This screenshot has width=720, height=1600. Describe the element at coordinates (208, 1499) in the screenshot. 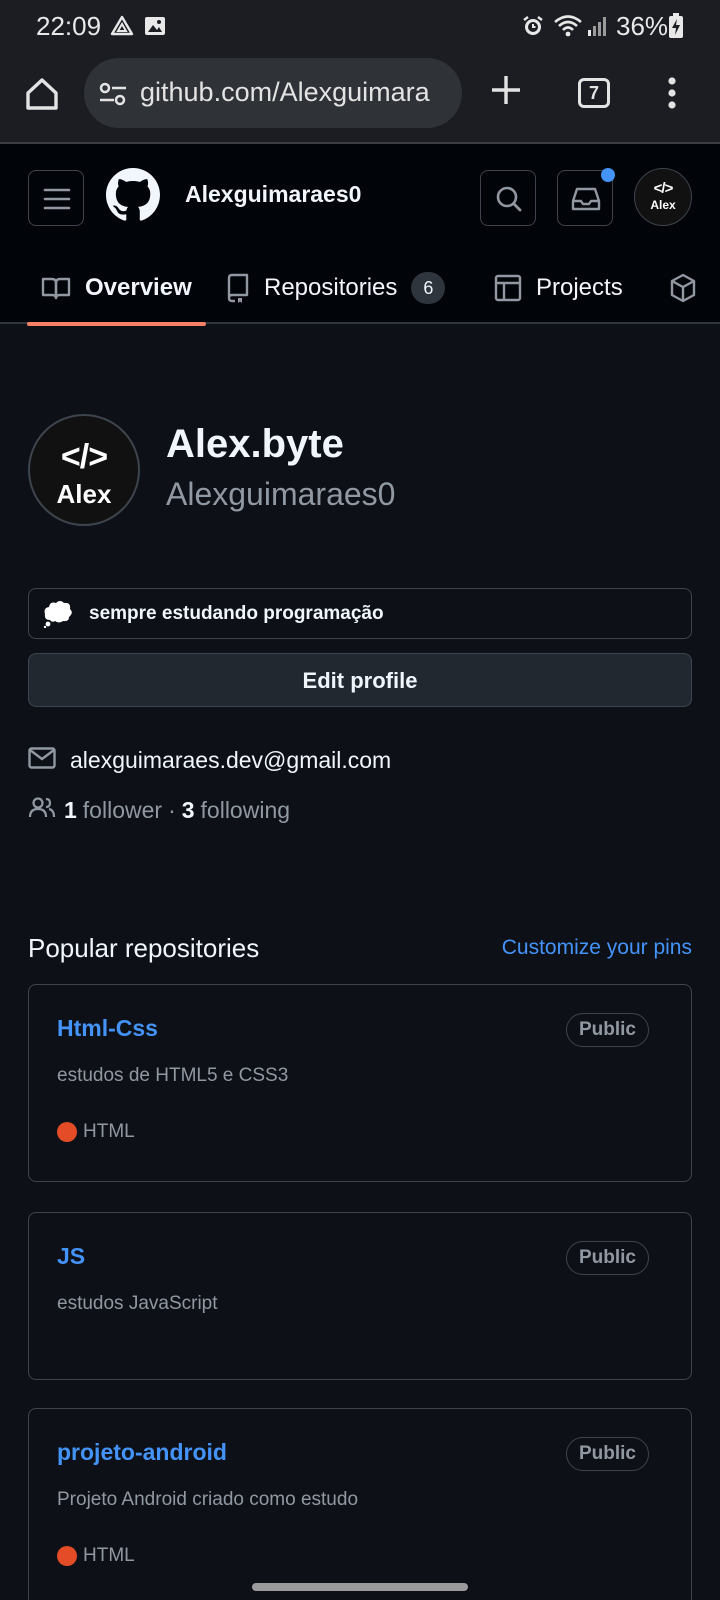

I see `repo-description: Projeto Android criado como estudo` at that location.